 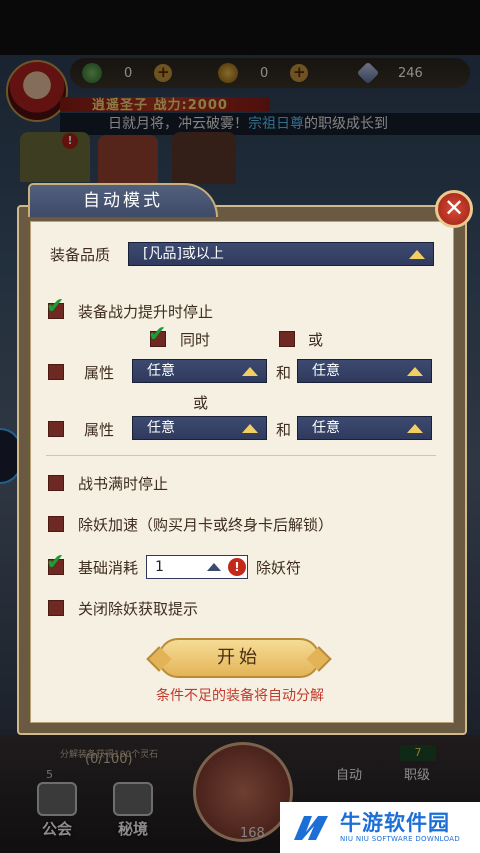 What do you see at coordinates (99, 373) in the screenshot?
I see `attr-row1-label: 属性` at bounding box center [99, 373].